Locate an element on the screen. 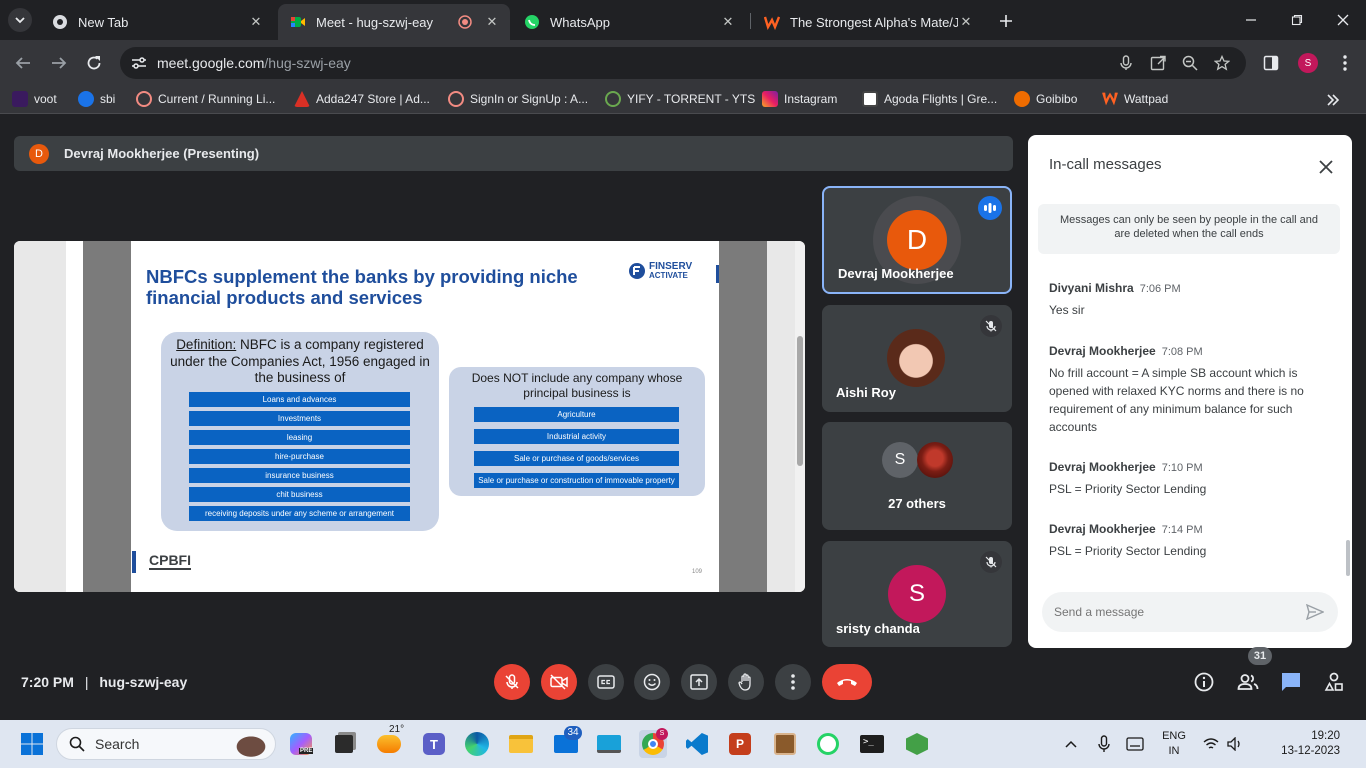  bookmark-wattpad: Wattpad is located at coordinates (1135, 99).